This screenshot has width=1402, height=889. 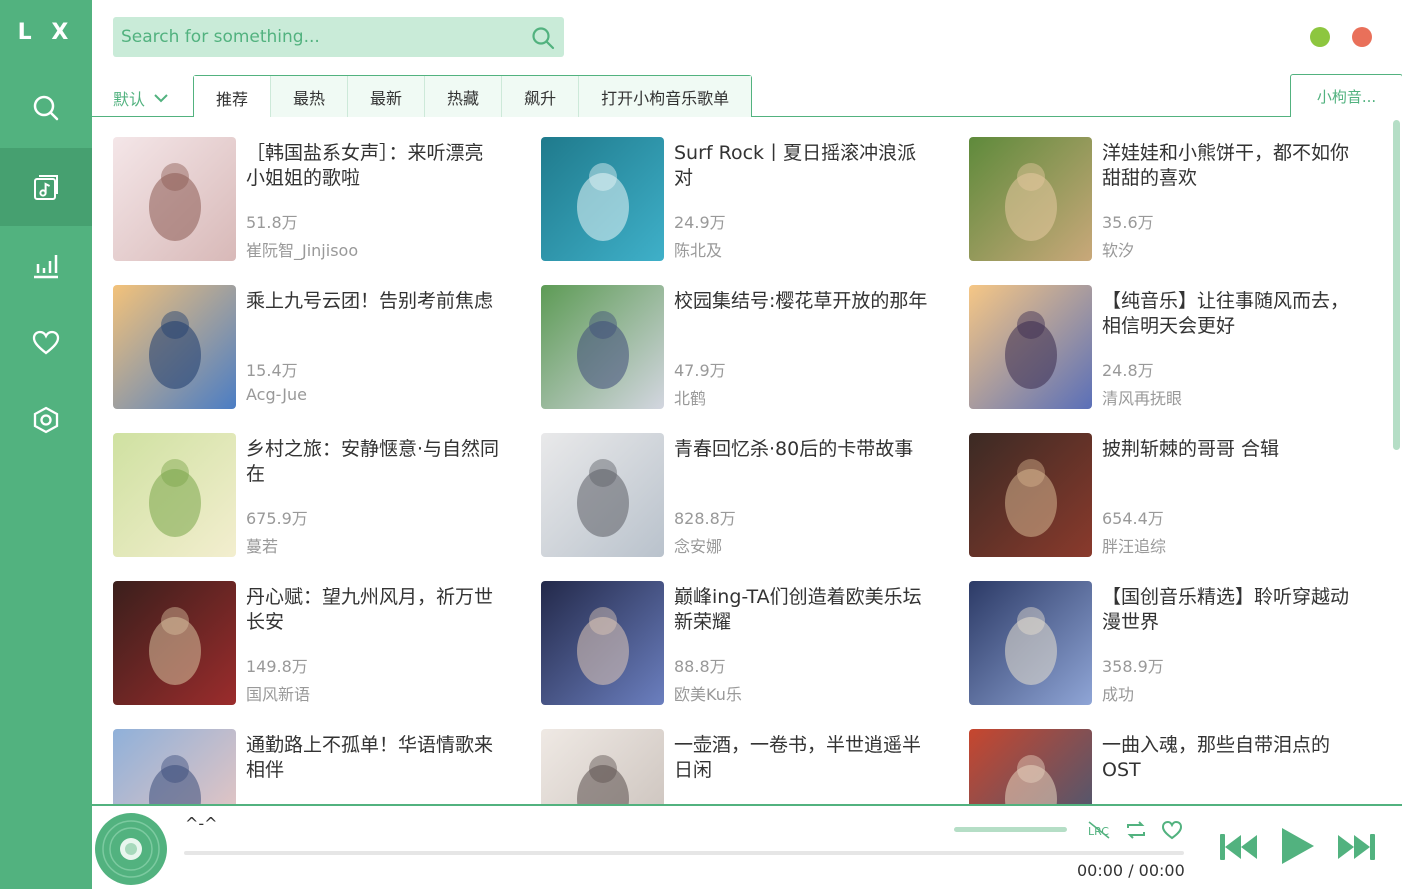 I want to click on sidebar: L X, so click(x=46, y=444).